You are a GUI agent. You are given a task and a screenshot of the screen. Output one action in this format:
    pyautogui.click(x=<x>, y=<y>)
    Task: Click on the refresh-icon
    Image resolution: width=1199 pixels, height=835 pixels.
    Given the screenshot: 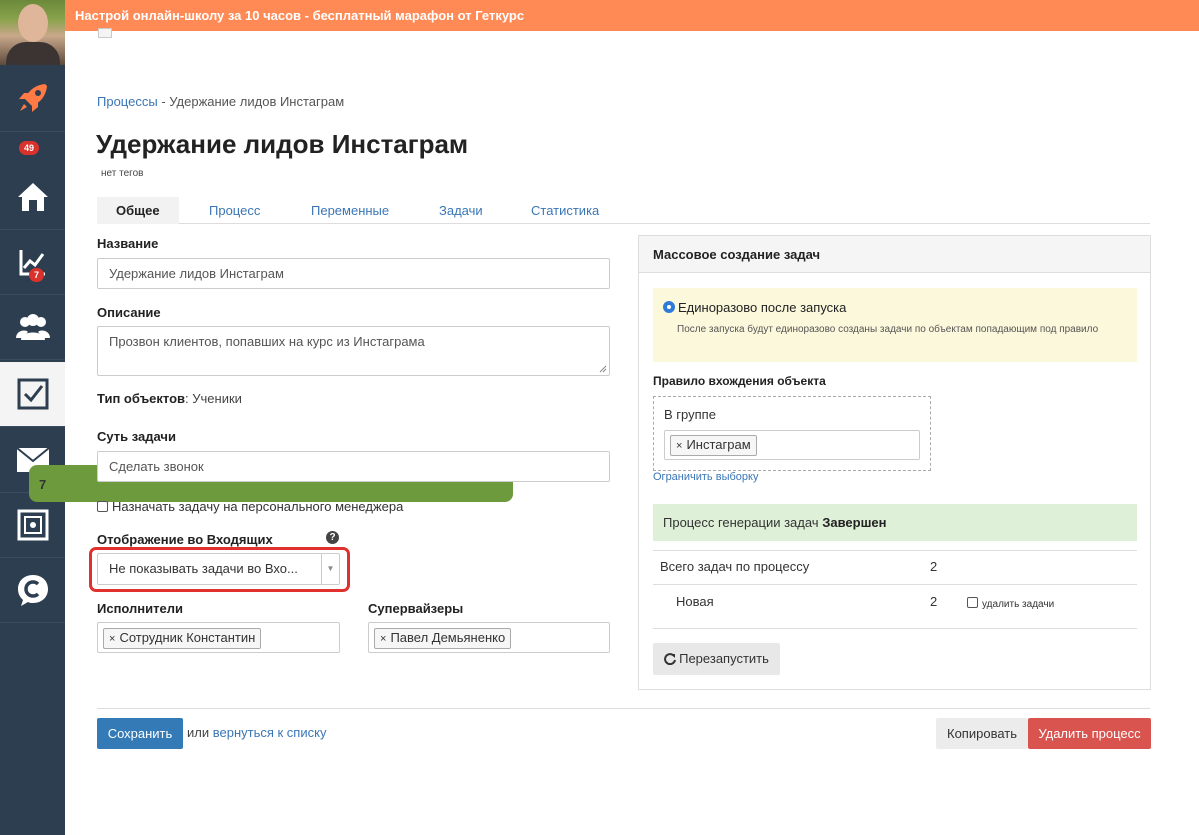 What is the action you would take?
    pyautogui.click(x=670, y=659)
    